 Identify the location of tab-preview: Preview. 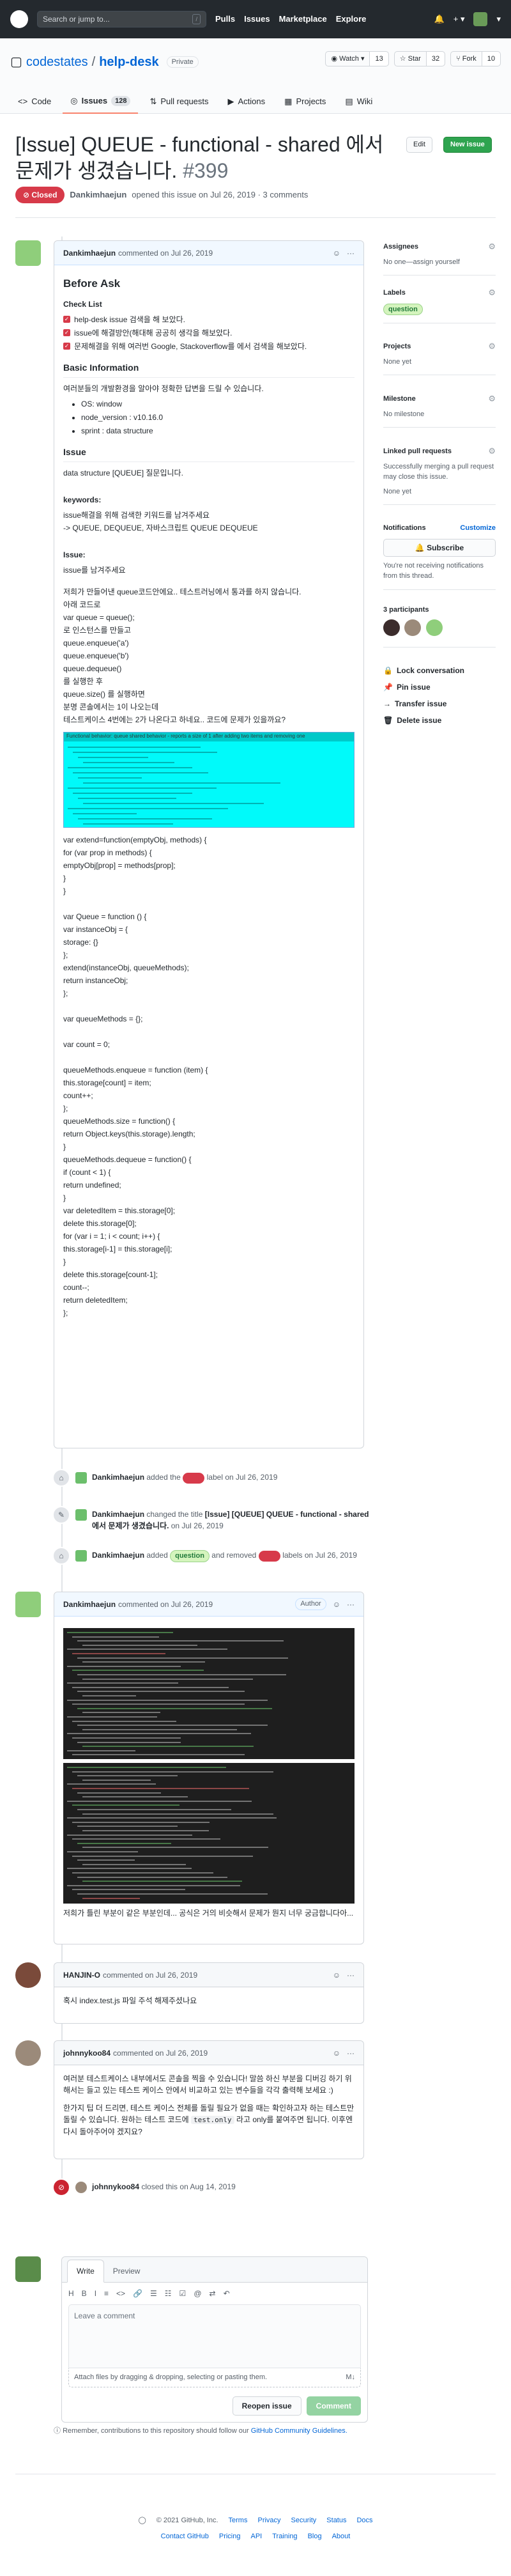
(127, 2271).